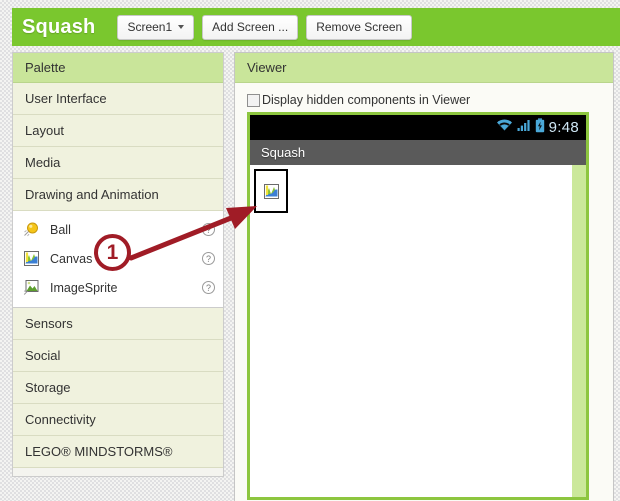  What do you see at coordinates (118, 99) in the screenshot?
I see `palette-category-user-interface: User Interface` at bounding box center [118, 99].